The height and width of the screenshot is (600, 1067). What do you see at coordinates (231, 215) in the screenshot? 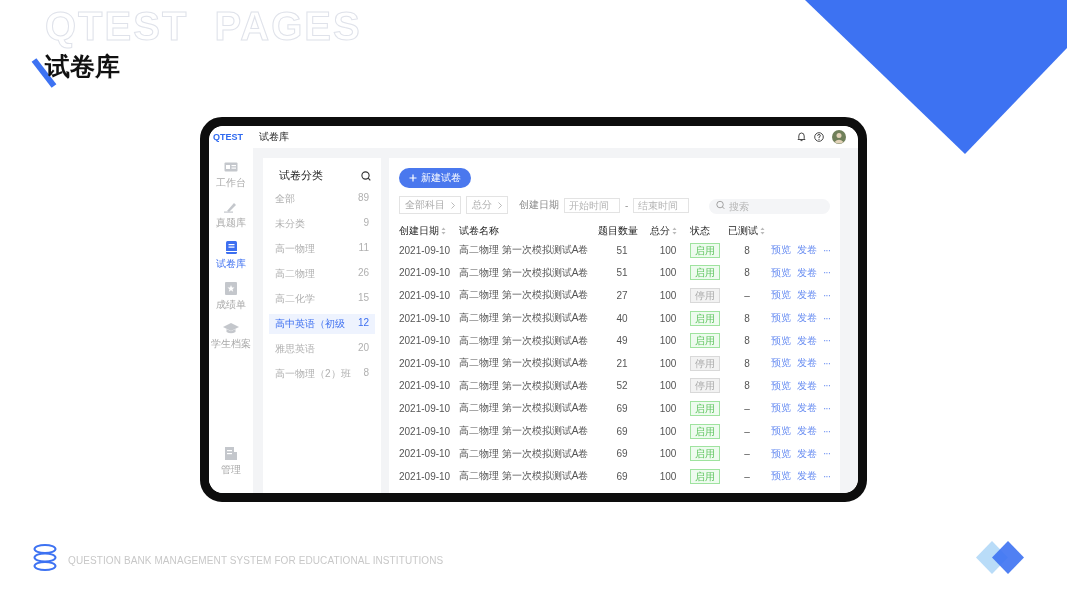
I see `nav-item: 真题库` at bounding box center [231, 215].